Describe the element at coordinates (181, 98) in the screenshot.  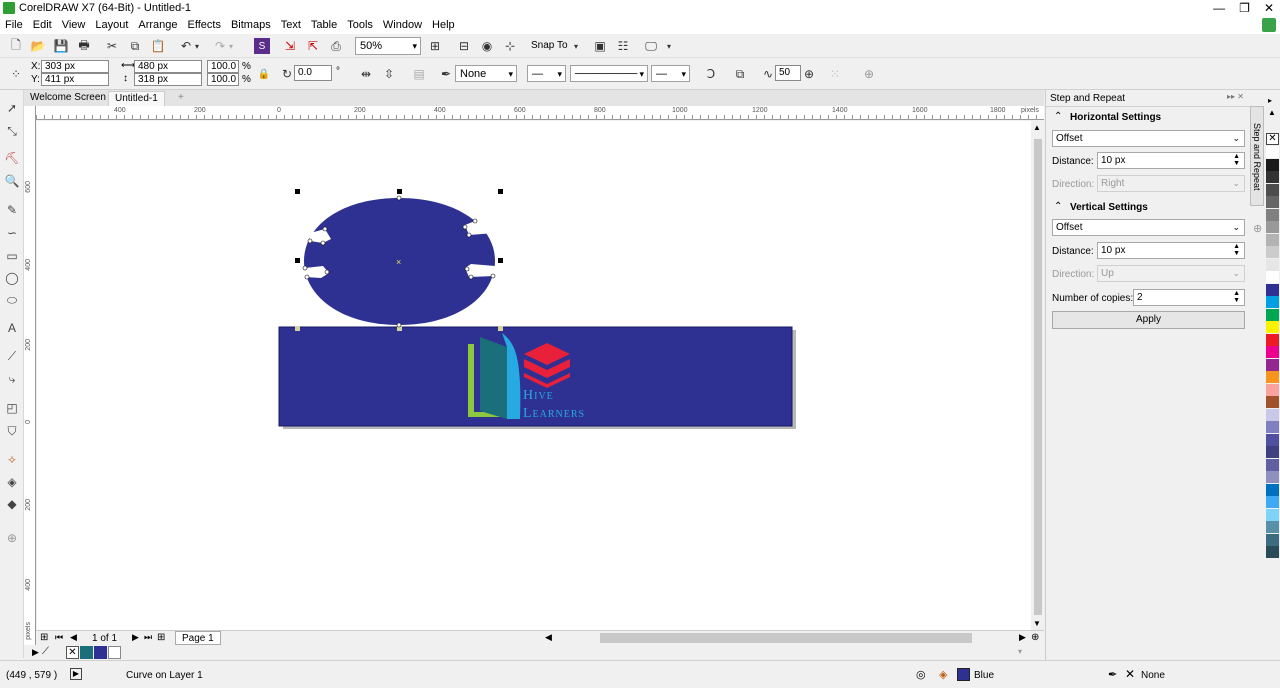
I see `add-tab-icon: +` at that location.